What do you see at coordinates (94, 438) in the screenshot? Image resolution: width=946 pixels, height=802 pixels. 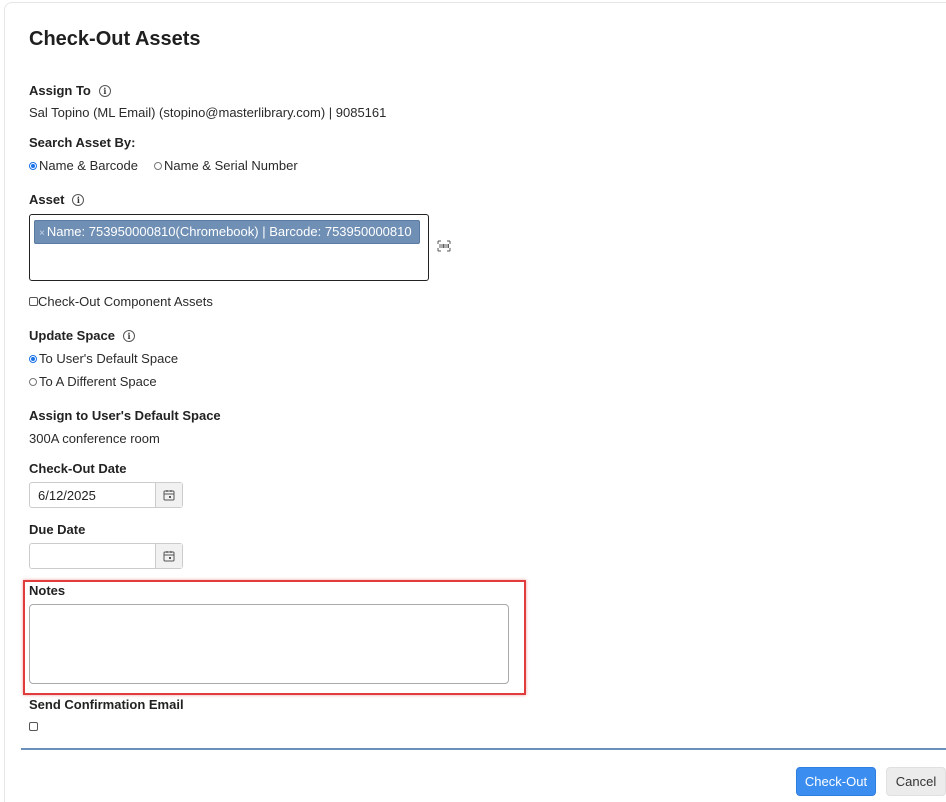 I see `default-space-value: 300A conference room` at bounding box center [94, 438].